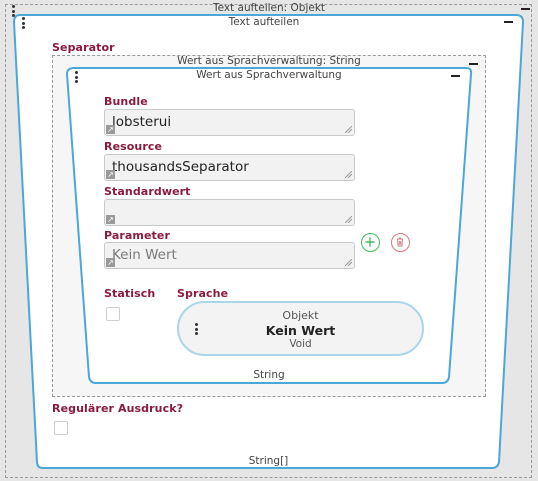  Describe the element at coordinates (269, 75) in the screenshot. I see `lang-value-title: Wert aus Sprachverwaltung` at that location.